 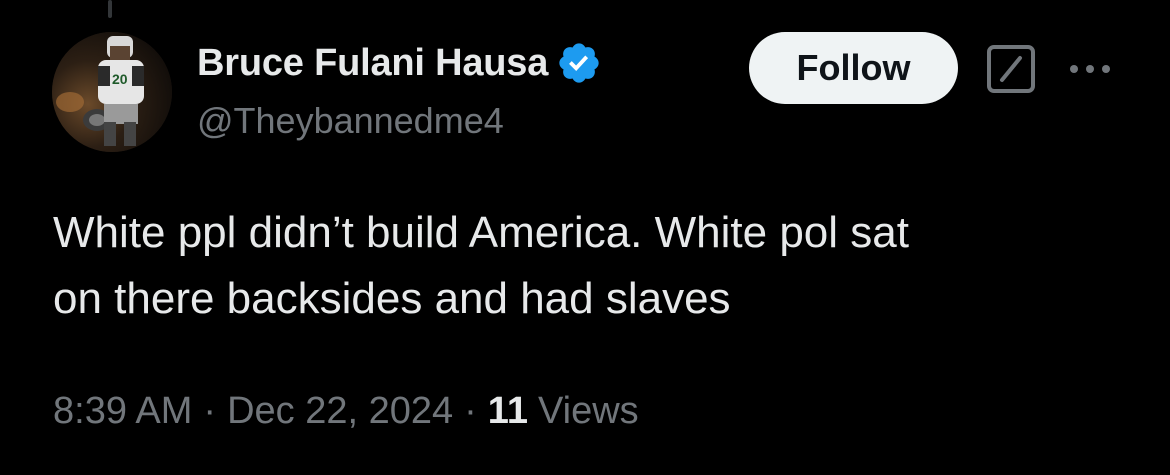 What do you see at coordinates (372, 63) in the screenshot?
I see `author-display-name: Bruce Fulani Hausa` at bounding box center [372, 63].